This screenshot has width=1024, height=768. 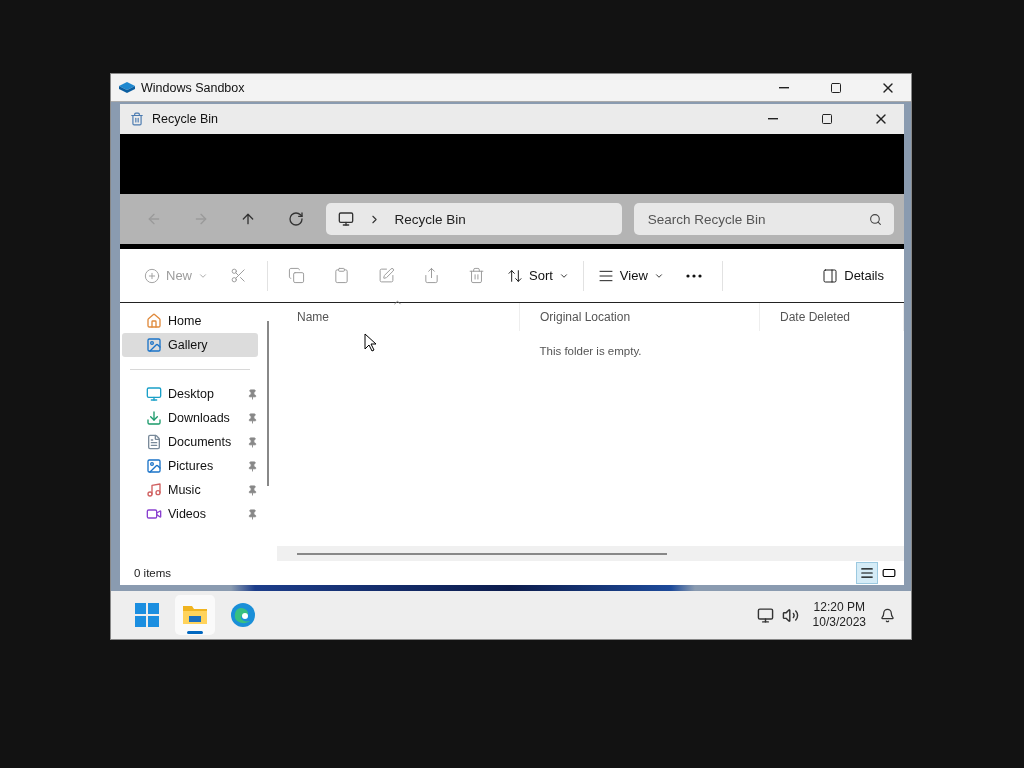 What do you see at coordinates (790, 615) in the screenshot?
I see `volume-icon` at bounding box center [790, 615].